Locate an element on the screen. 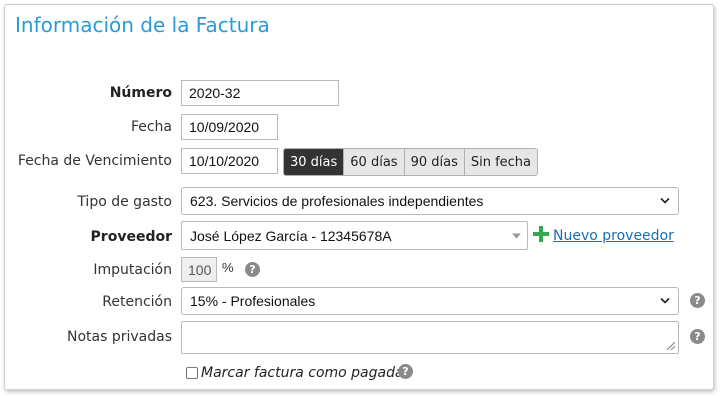 This screenshot has width=720, height=396. imputacion-unit: % is located at coordinates (228, 267).